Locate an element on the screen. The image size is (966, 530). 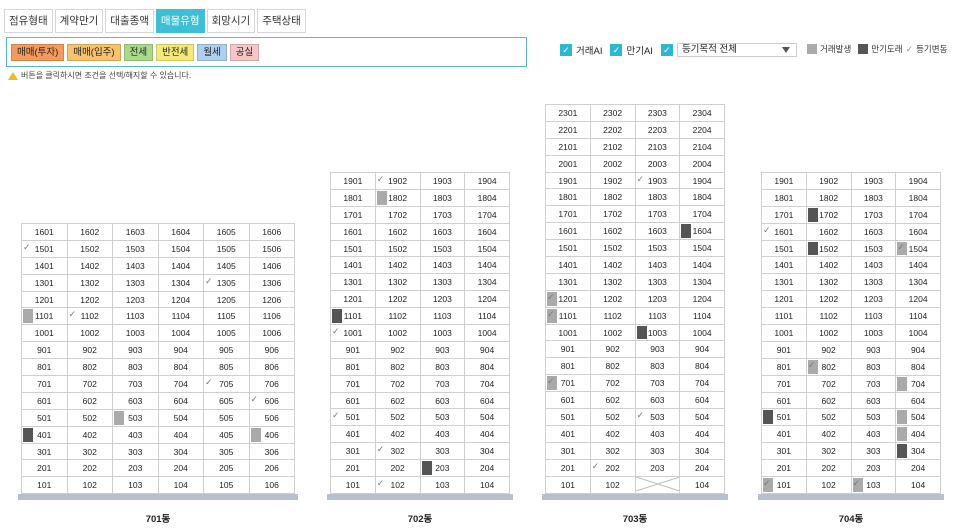
unit-2004: 2004 is located at coordinates (702, 163).